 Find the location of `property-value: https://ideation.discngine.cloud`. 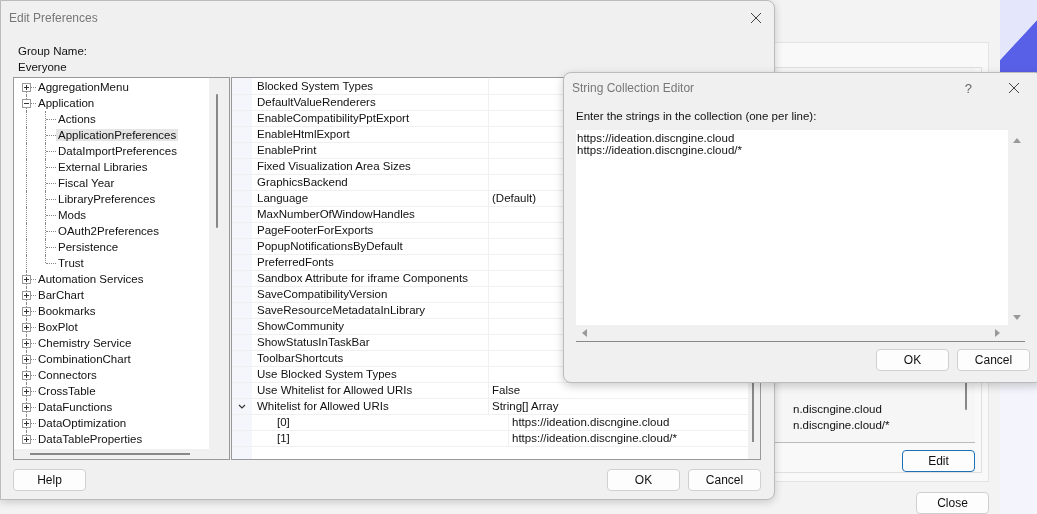

property-value: https://ideation.discngine.cloud is located at coordinates (591, 422).